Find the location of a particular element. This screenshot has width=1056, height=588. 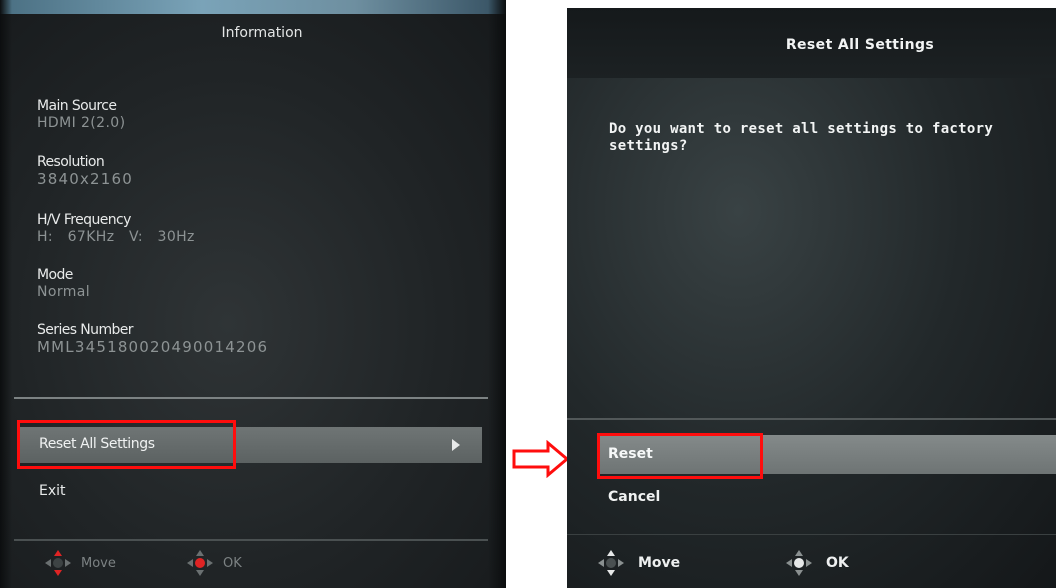

highlight-box-reset is located at coordinates (680, 456).